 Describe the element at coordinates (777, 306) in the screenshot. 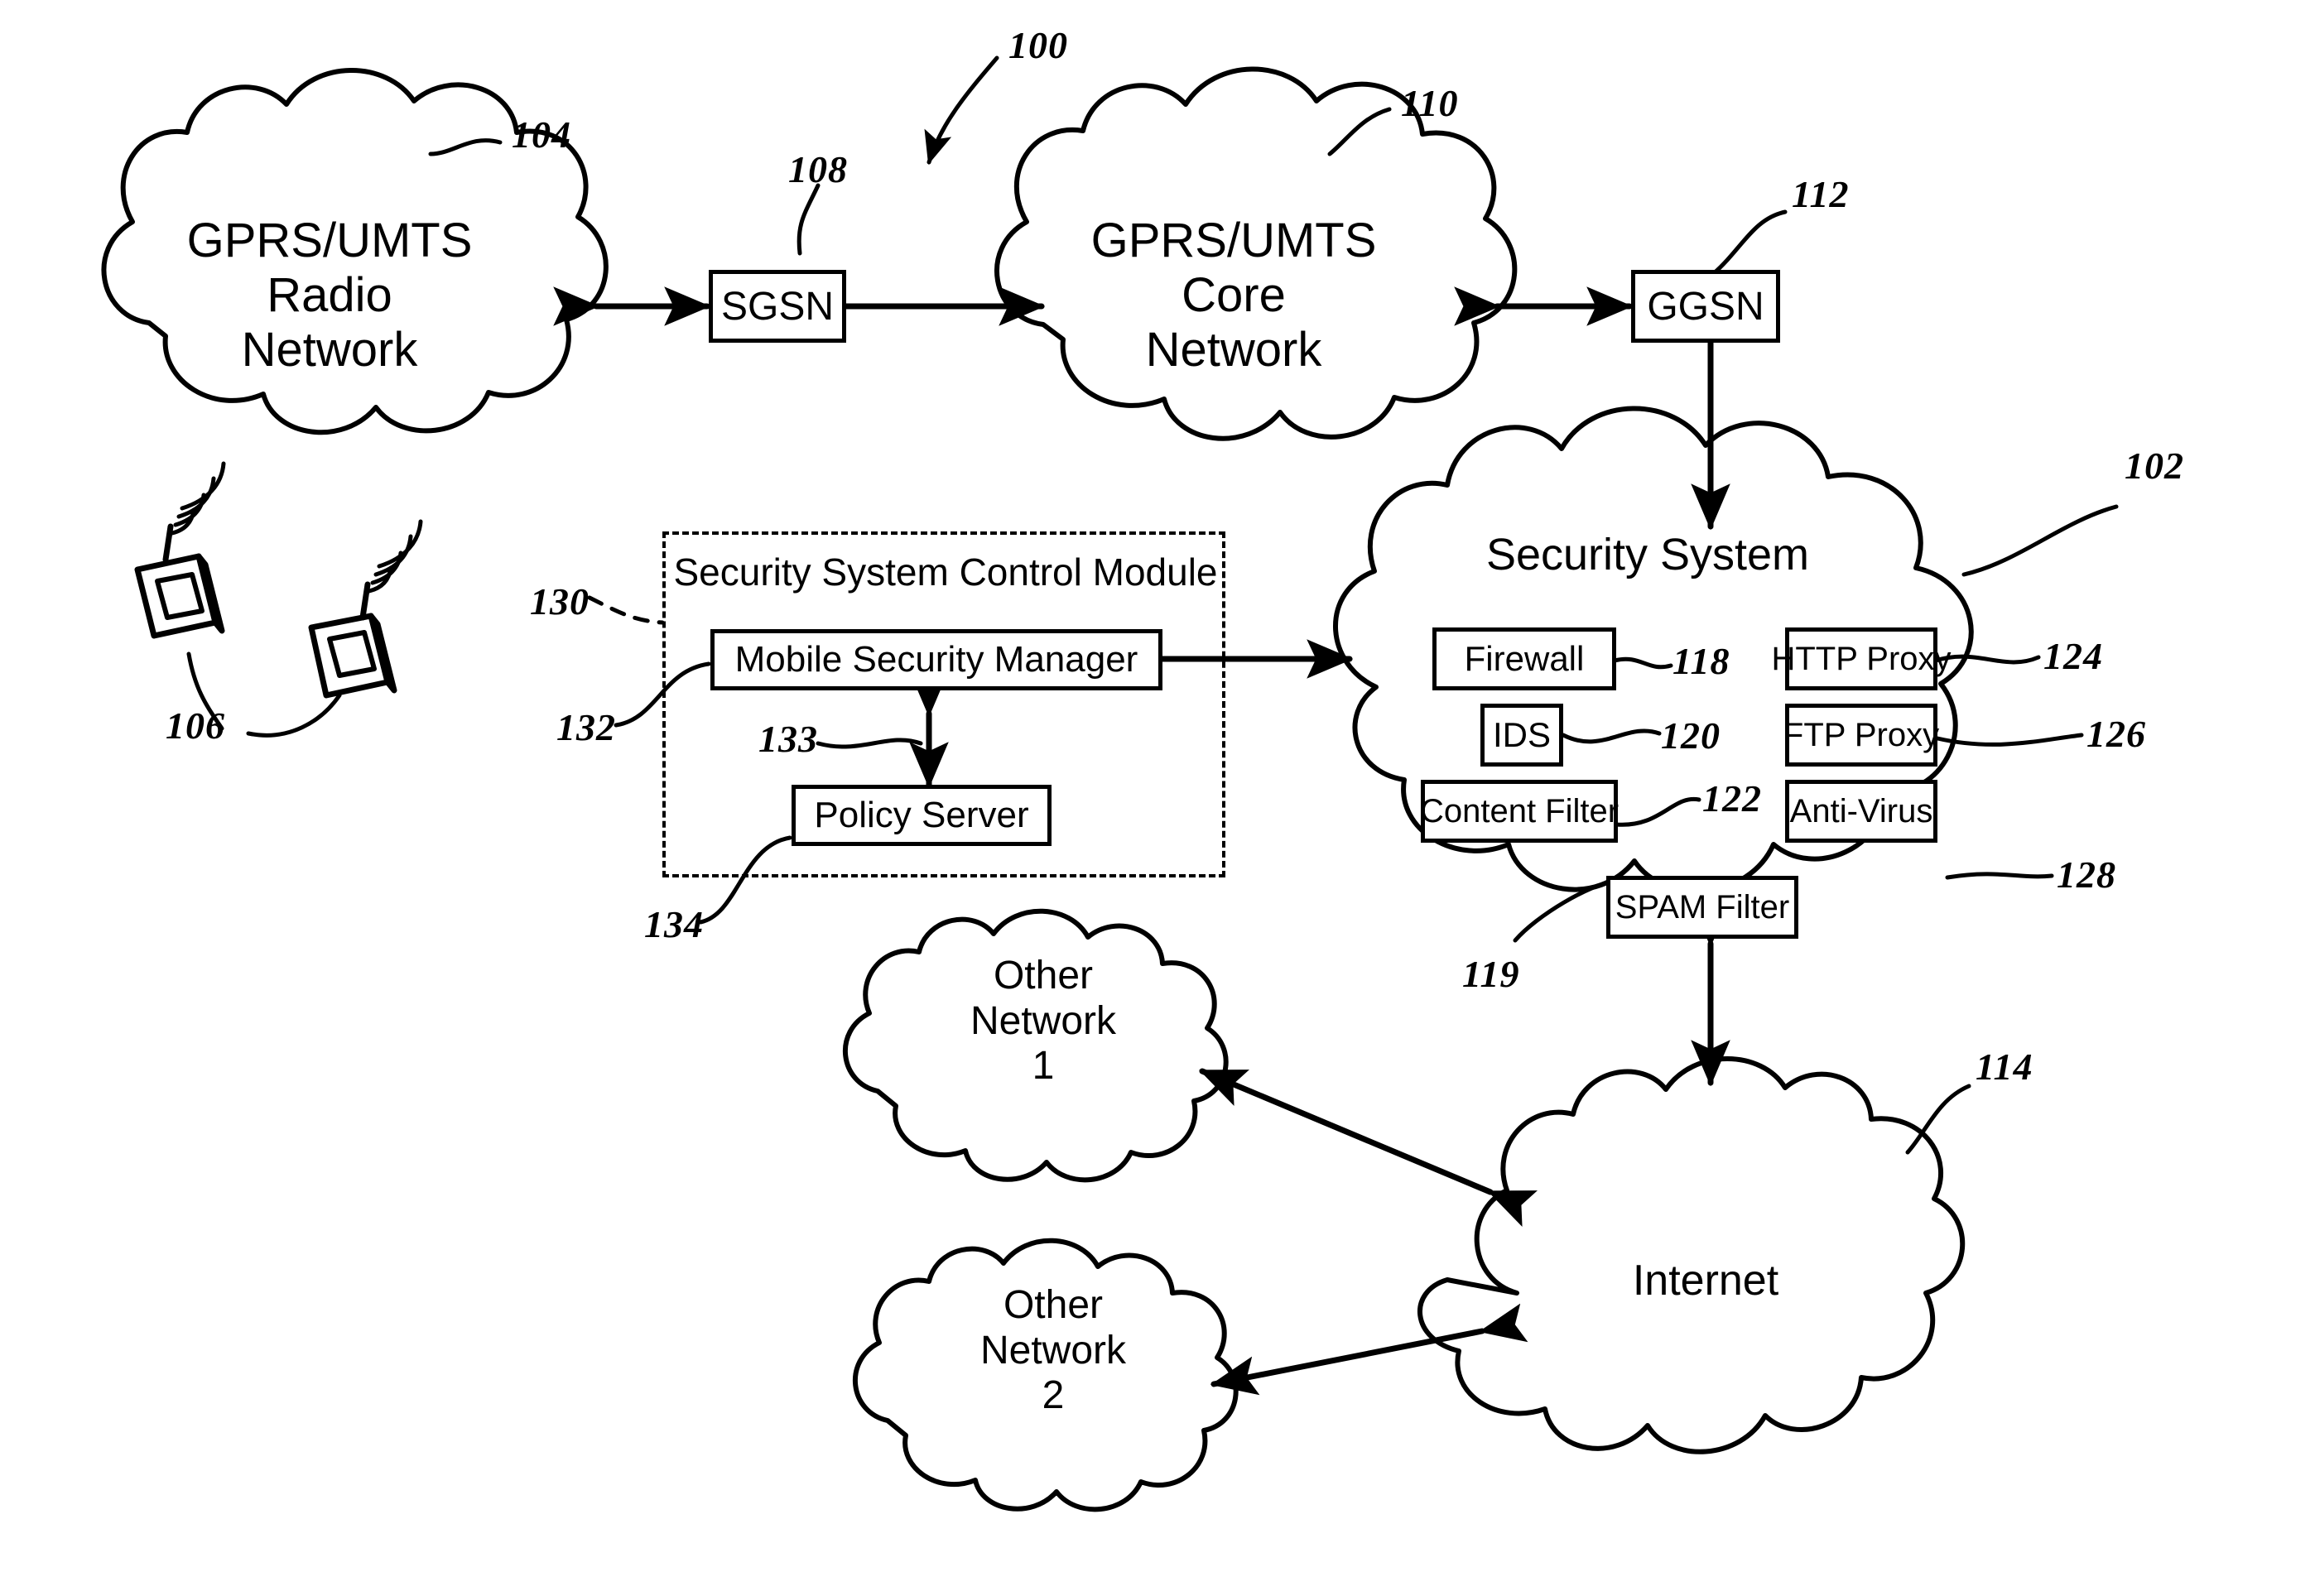

I see `node-box-sgsn: SGSN` at that location.